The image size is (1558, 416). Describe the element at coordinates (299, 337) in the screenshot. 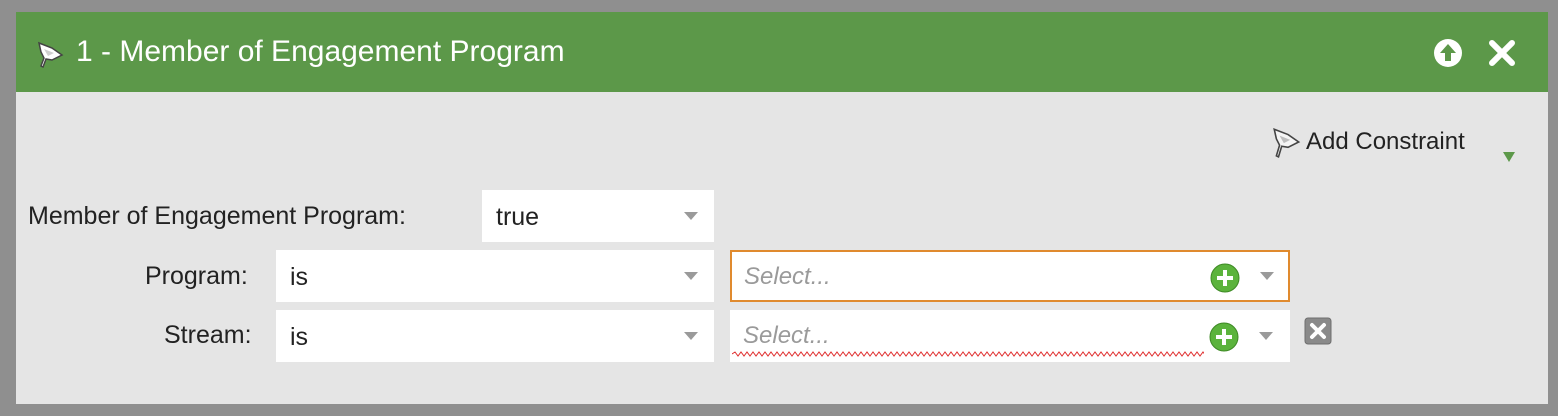

I see `stream-operator-value: is` at that location.